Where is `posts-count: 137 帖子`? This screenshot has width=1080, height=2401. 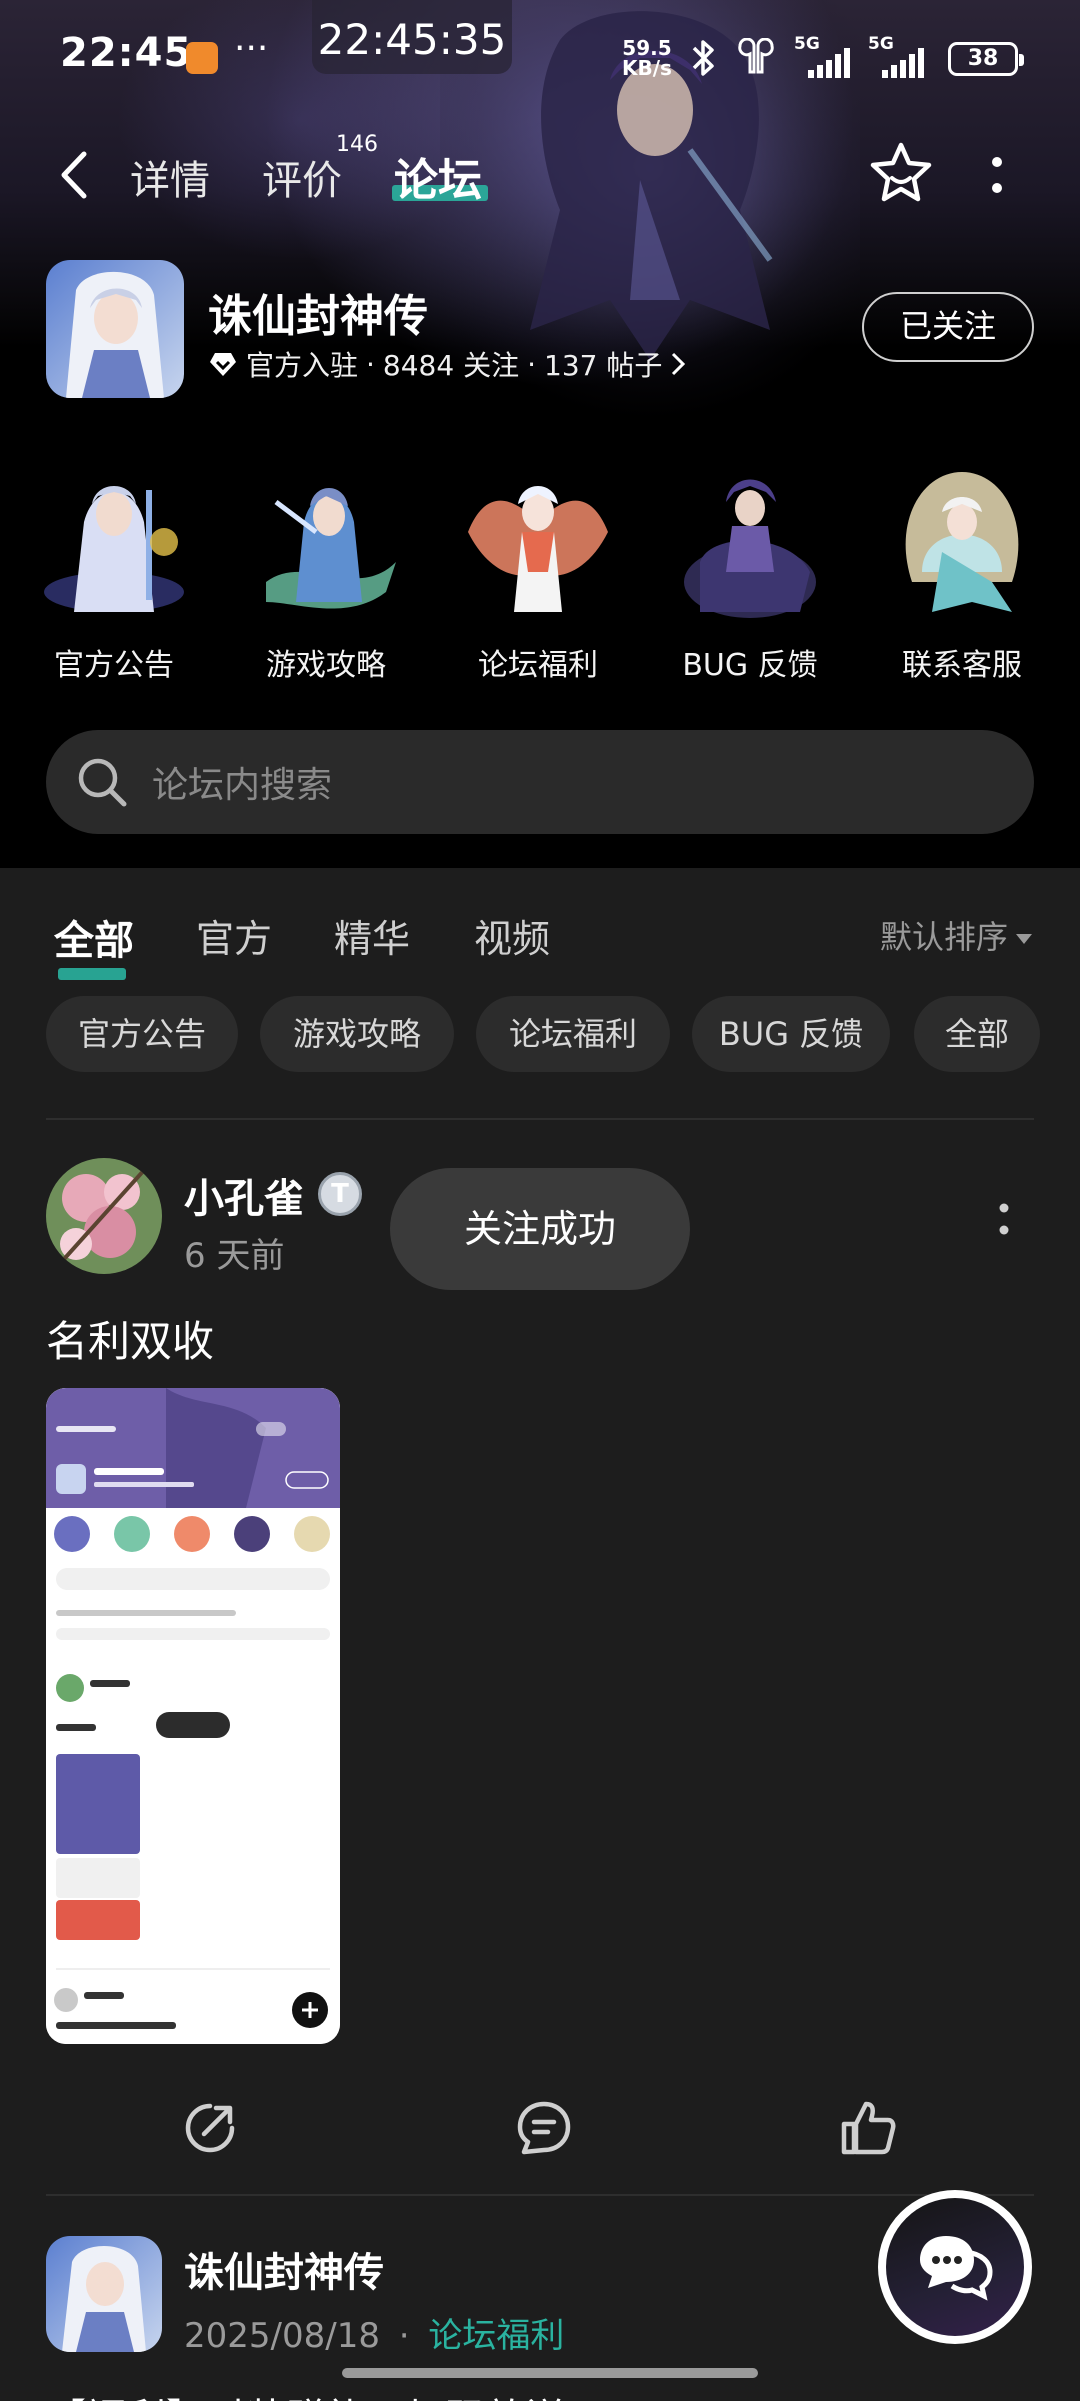
posts-count: 137 帖子 is located at coordinates (603, 364).